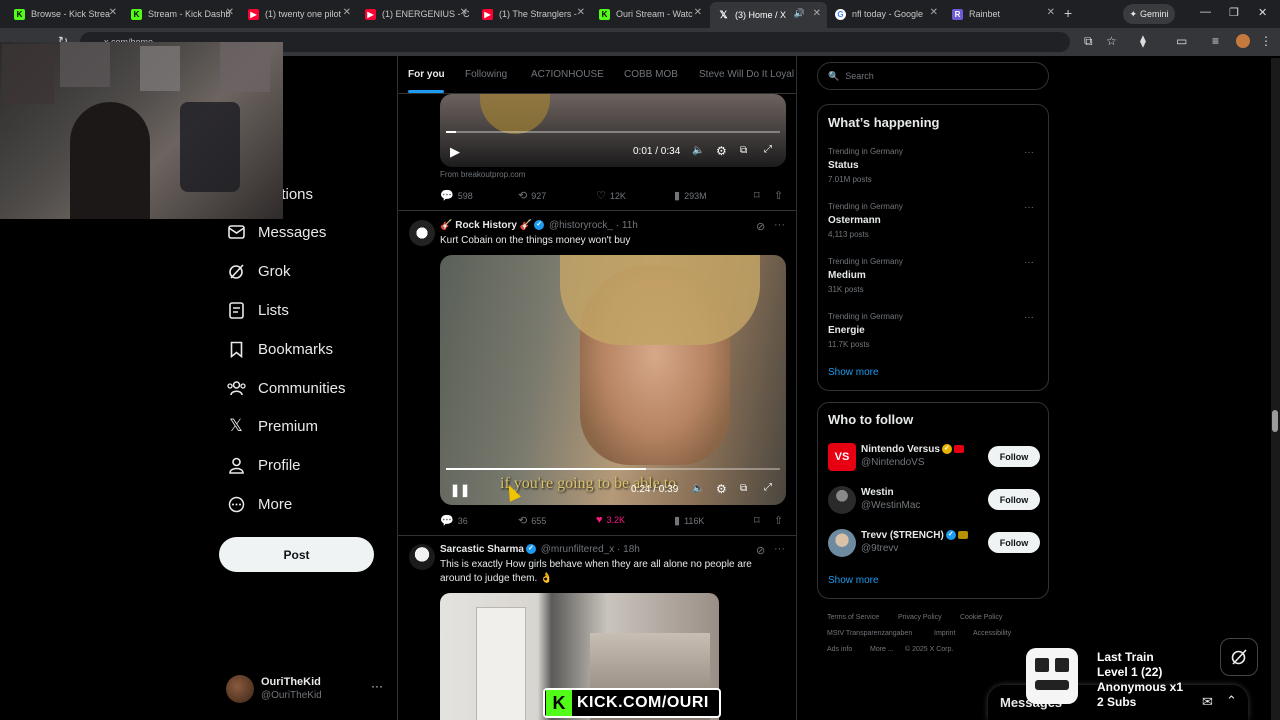 The image size is (1280, 720). I want to click on browser-tab: R Rainbet ✕, so click(1002, 14).